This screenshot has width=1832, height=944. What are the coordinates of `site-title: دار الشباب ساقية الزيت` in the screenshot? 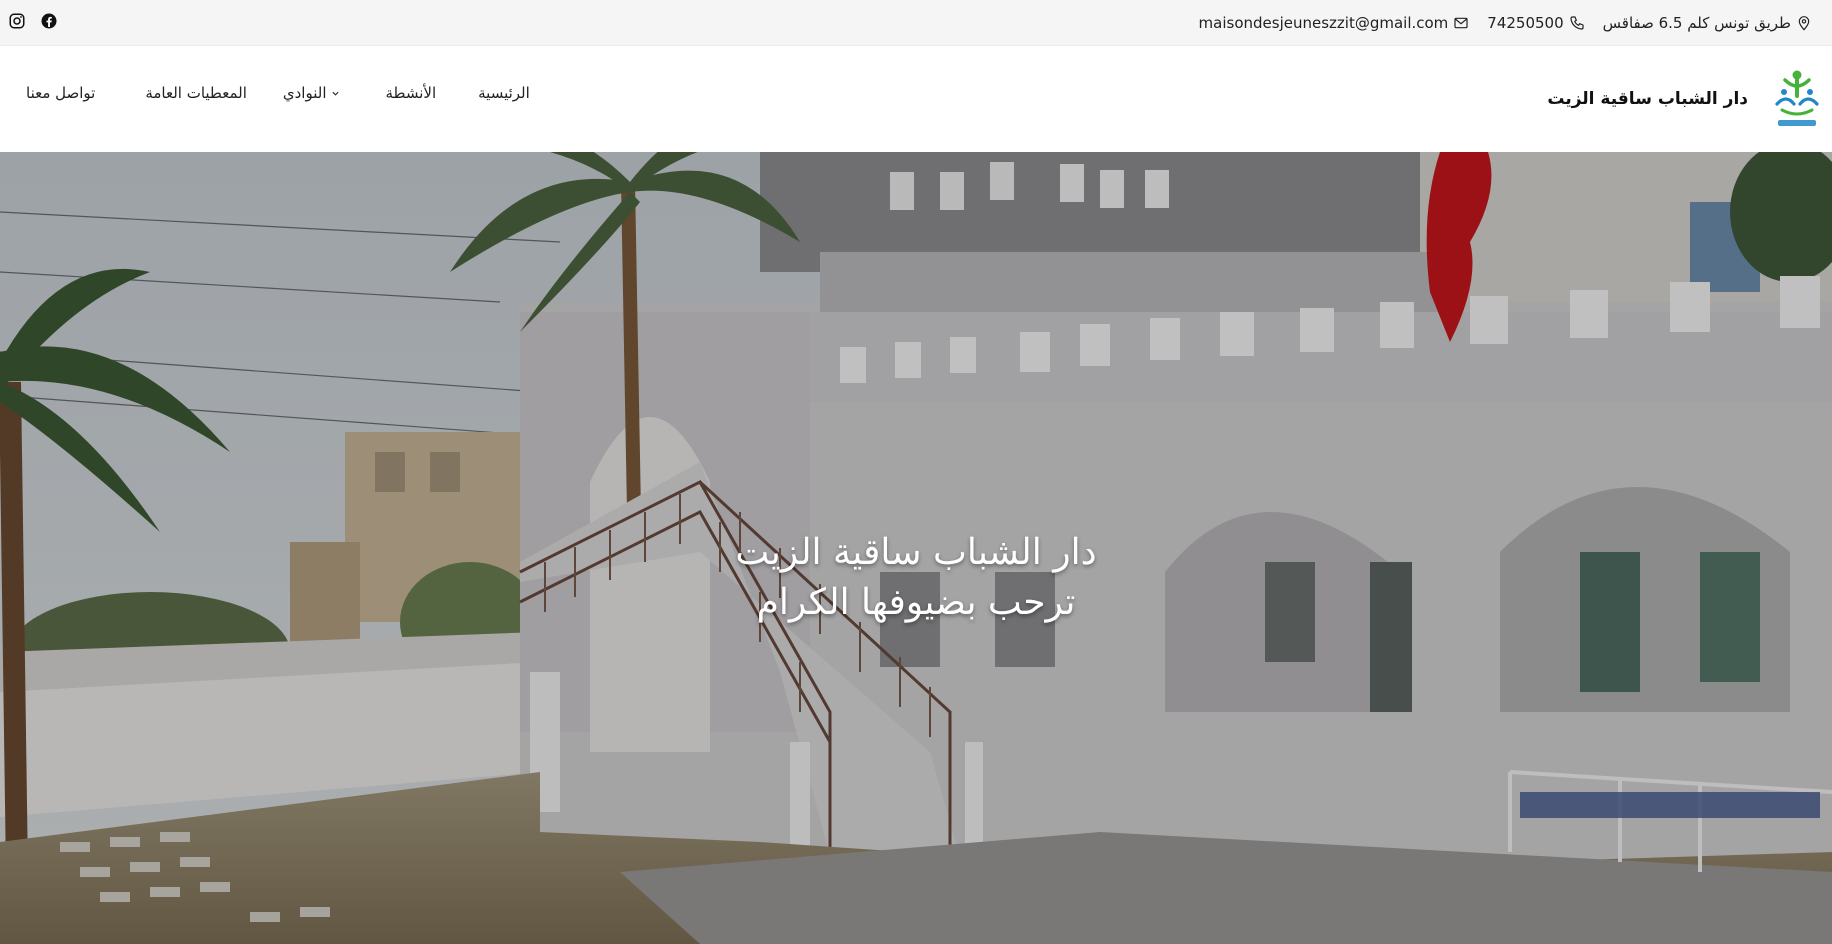 It's located at (1647, 99).